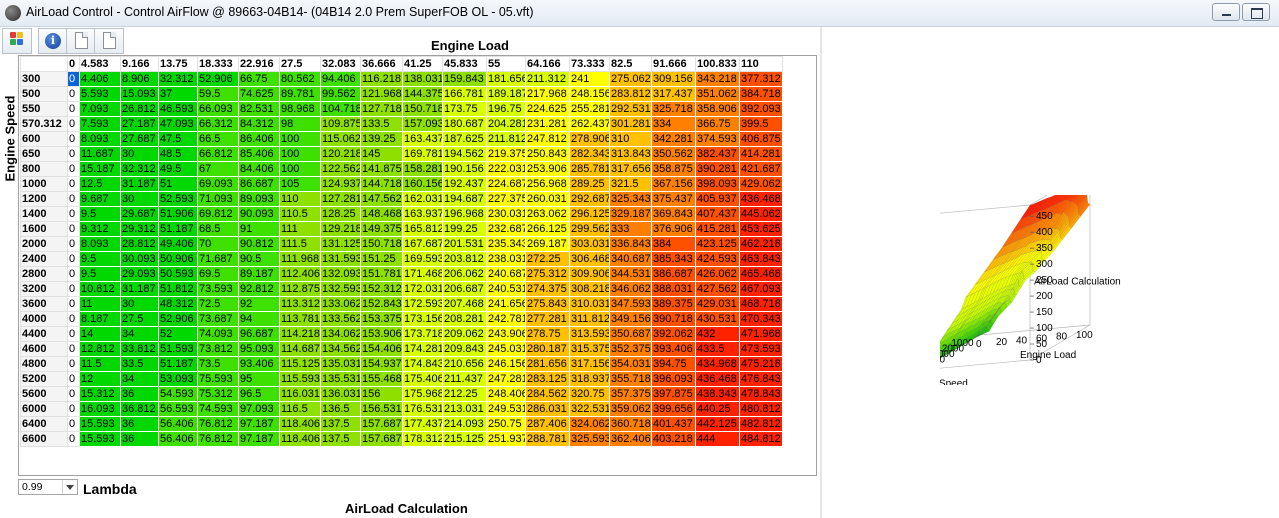 The height and width of the screenshot is (518, 1279). Describe the element at coordinates (44, 439) in the screenshot. I see `row-header: 6600` at that location.